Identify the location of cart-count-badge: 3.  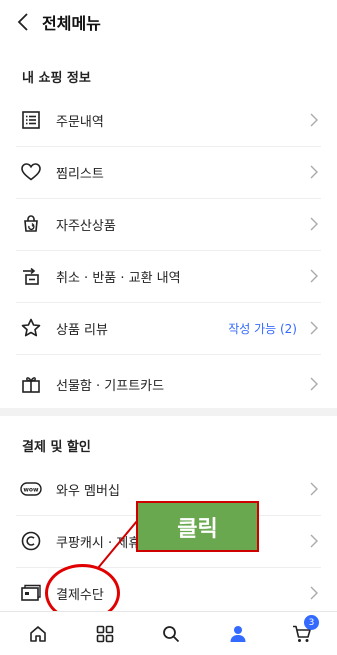
(311, 622).